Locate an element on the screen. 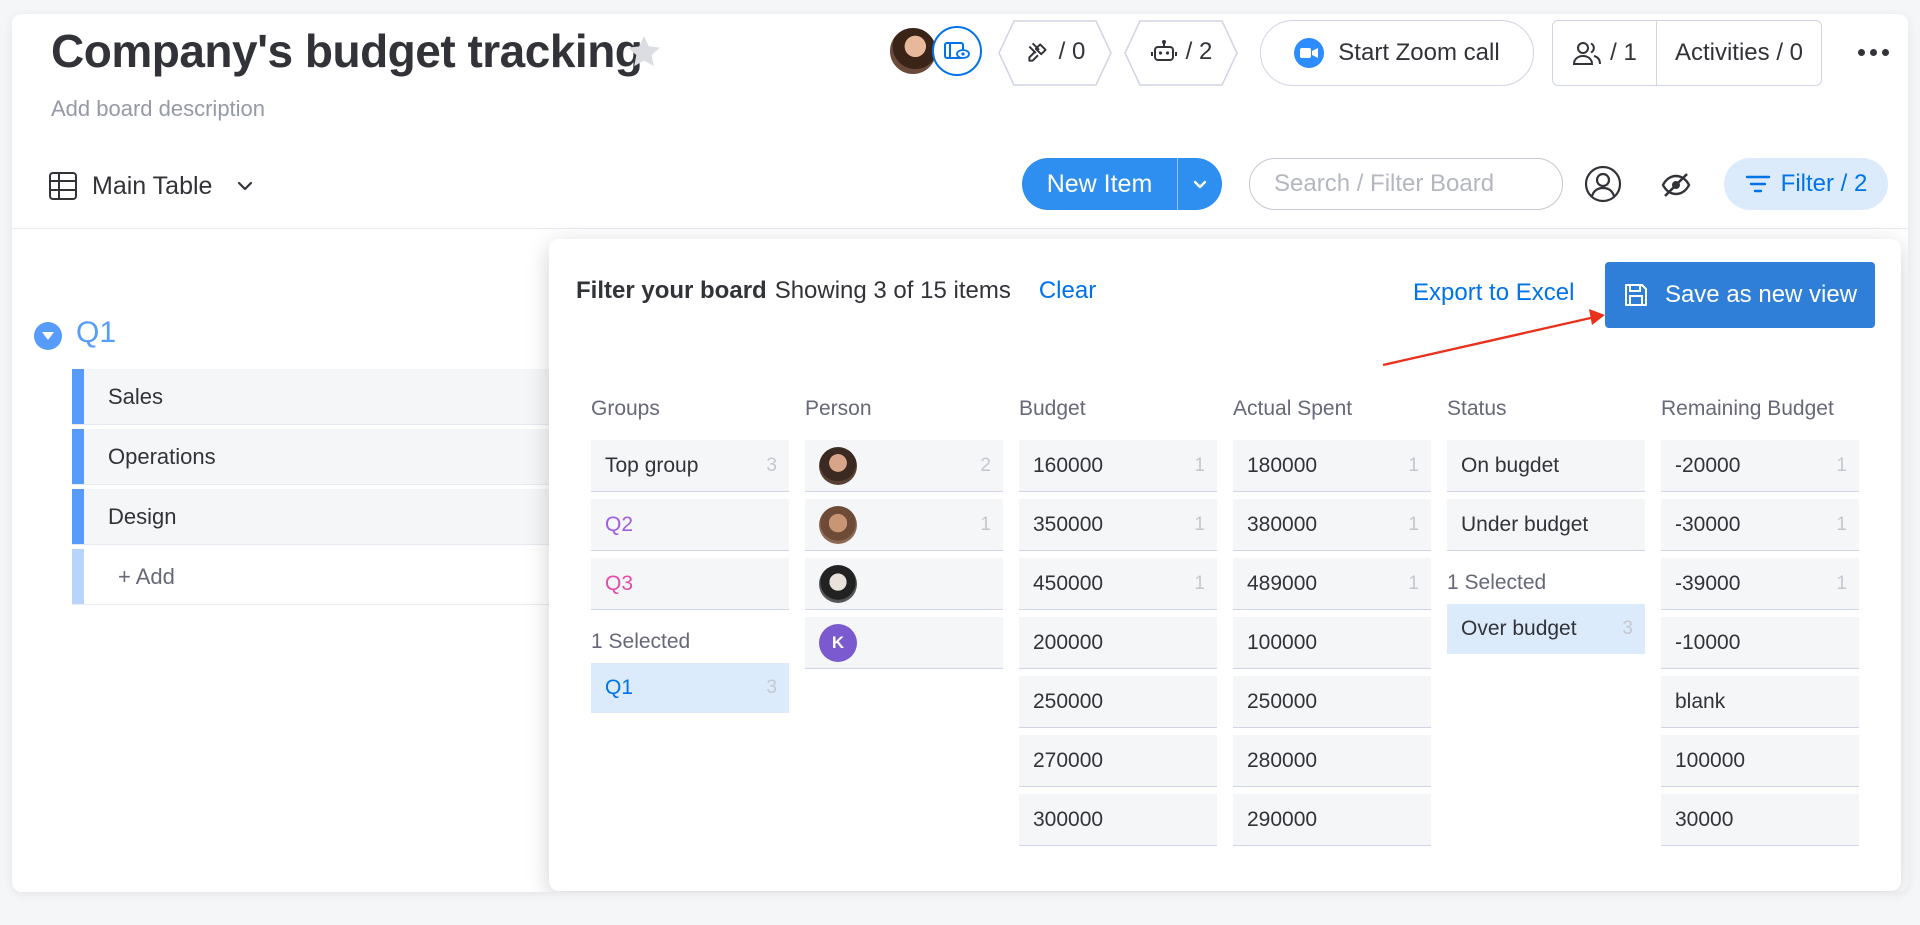 Image resolution: width=1920 pixels, height=925 pixels. filter-option: Top group 3 is located at coordinates (690, 466).